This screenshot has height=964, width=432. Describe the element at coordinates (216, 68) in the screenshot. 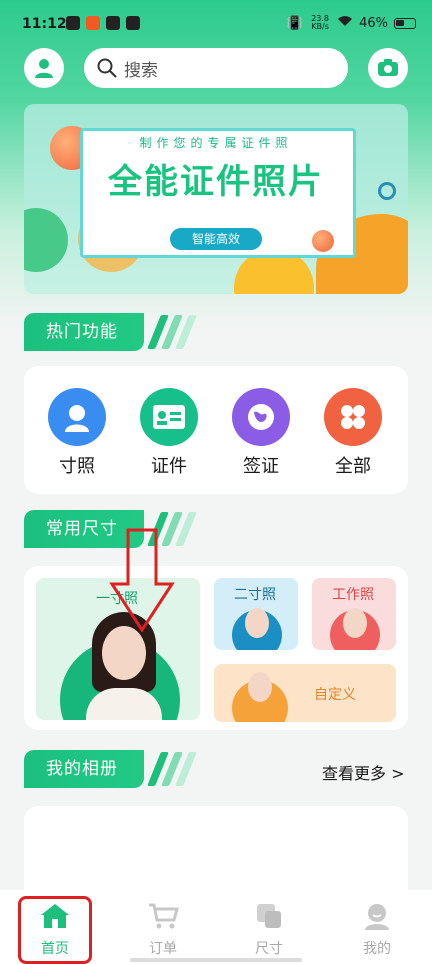

I see `search-bar: 搜索` at that location.